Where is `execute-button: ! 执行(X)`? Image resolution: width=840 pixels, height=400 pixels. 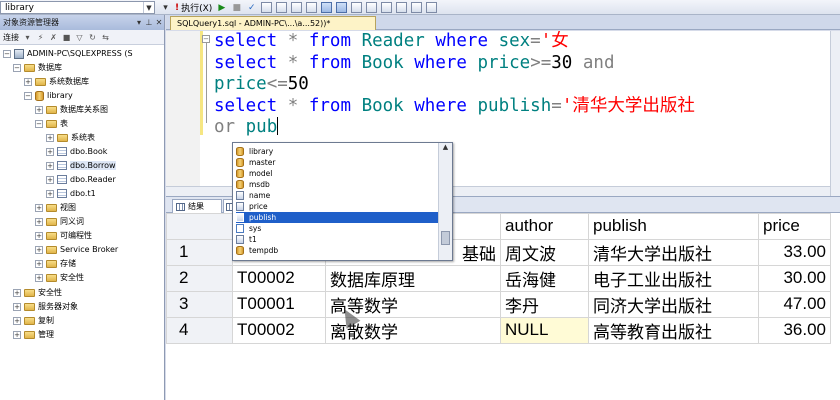 execute-button: ! 执行(X) is located at coordinates (193, 8).